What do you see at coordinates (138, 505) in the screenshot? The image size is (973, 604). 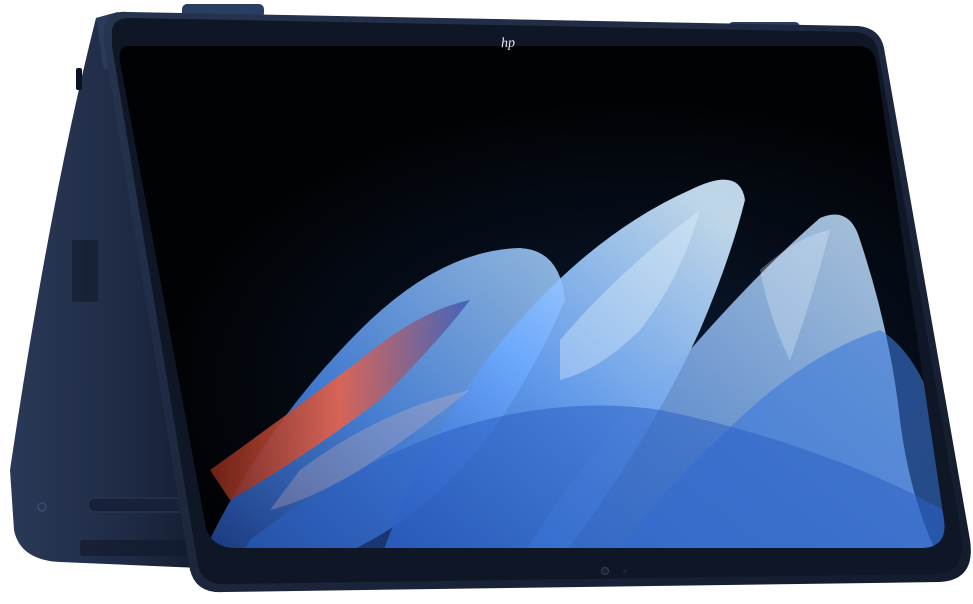 I see `base-vent` at bounding box center [138, 505].